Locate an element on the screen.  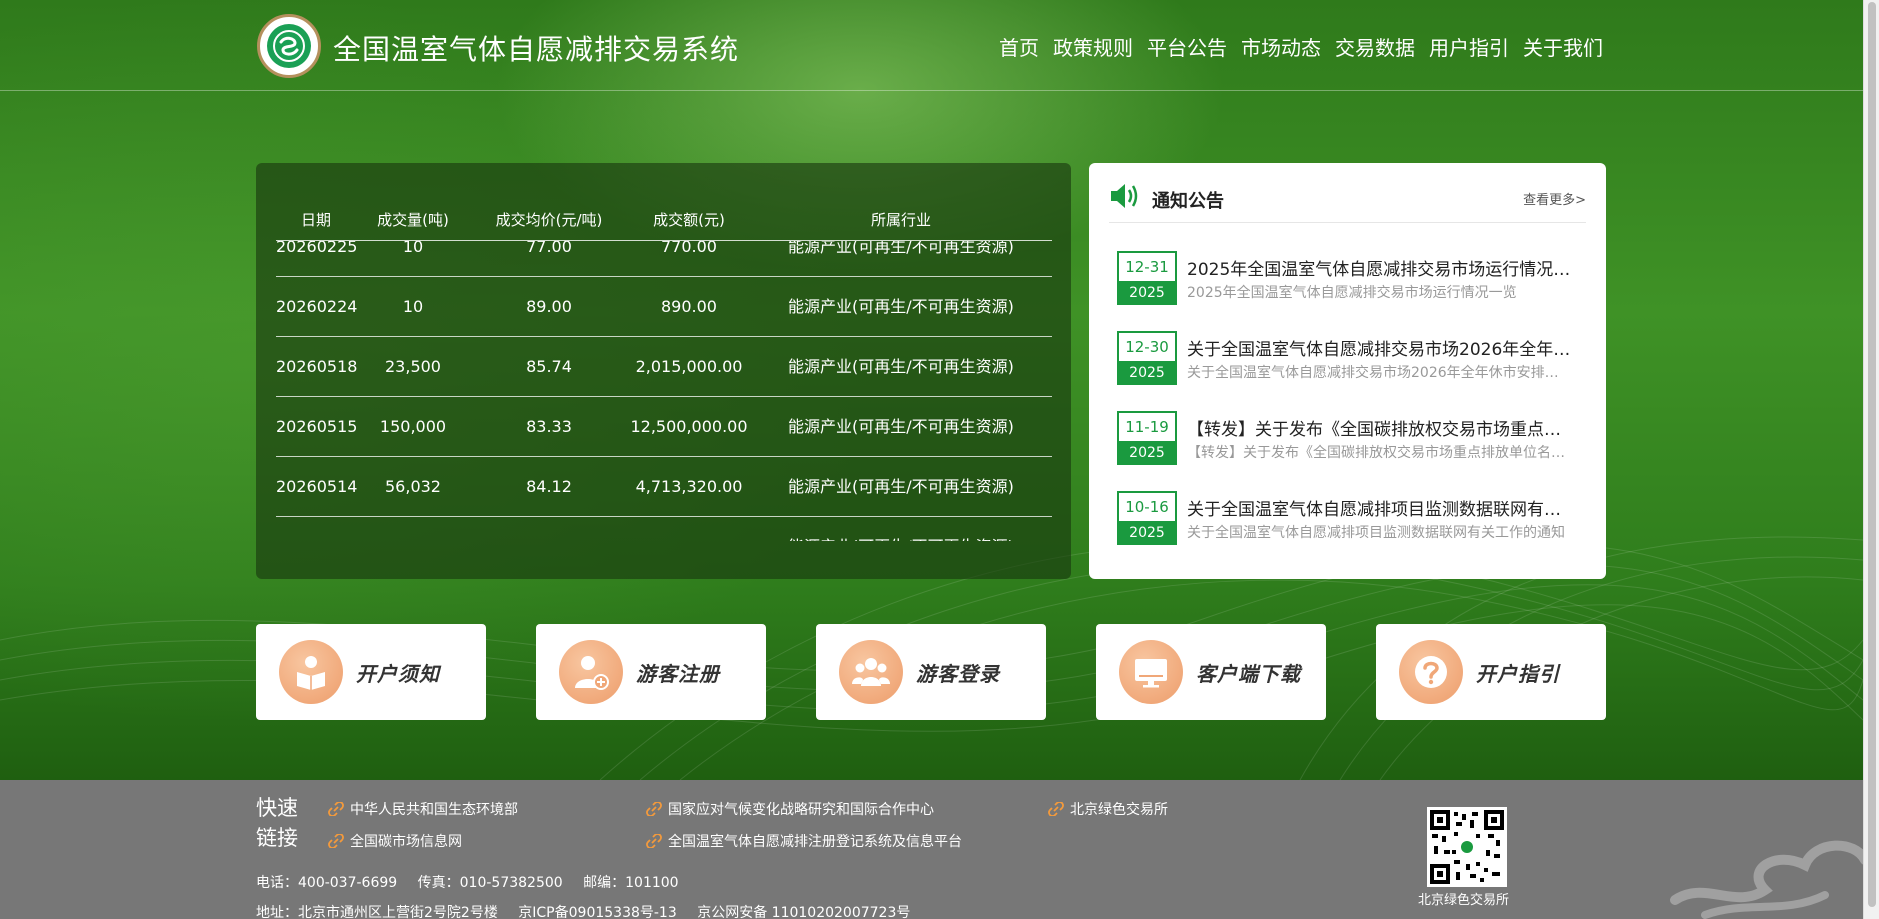
nav-market-news: 市场动态 is located at coordinates (1281, 46).